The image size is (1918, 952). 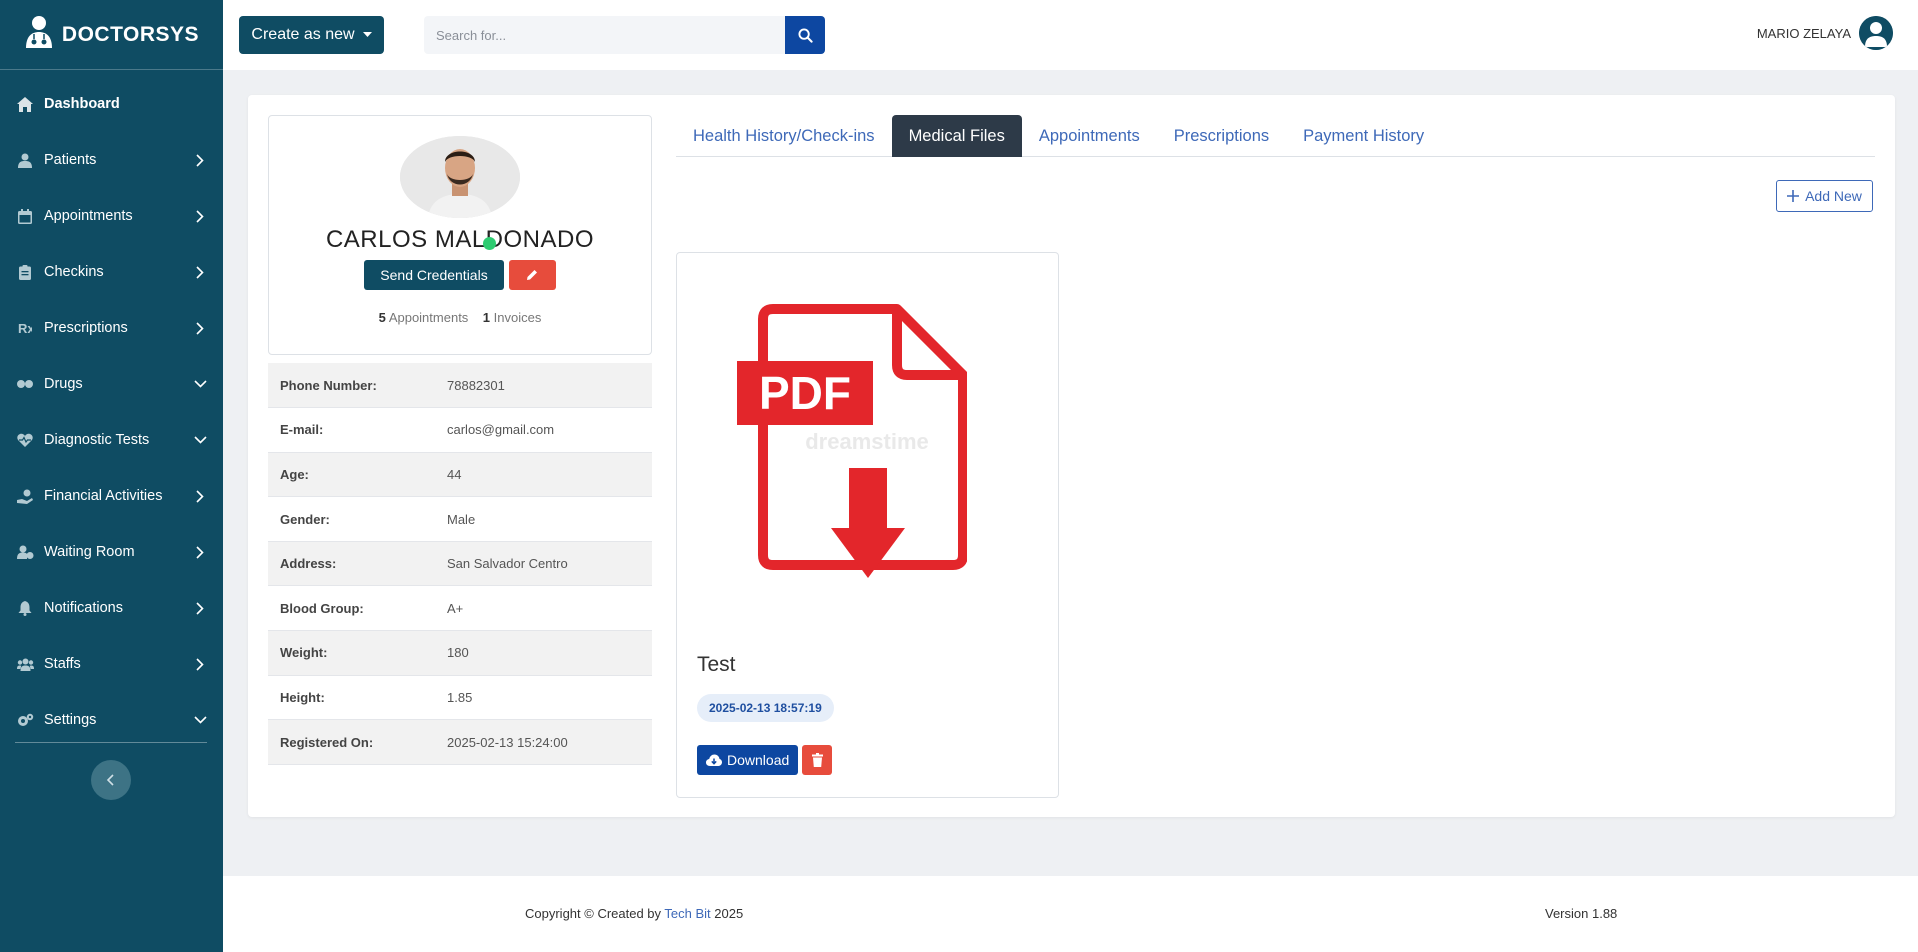 I want to click on tab-prescriptions: Prescriptions, so click(x=1221, y=136).